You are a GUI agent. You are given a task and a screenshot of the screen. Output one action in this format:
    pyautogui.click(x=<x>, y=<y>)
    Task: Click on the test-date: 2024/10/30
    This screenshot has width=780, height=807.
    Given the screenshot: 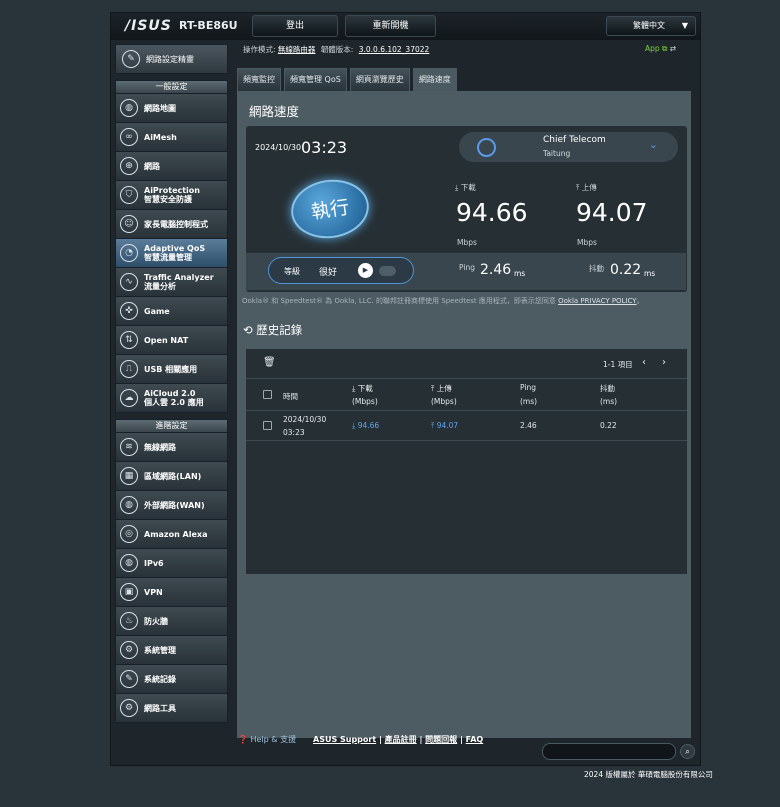 What is the action you would take?
    pyautogui.click(x=278, y=147)
    